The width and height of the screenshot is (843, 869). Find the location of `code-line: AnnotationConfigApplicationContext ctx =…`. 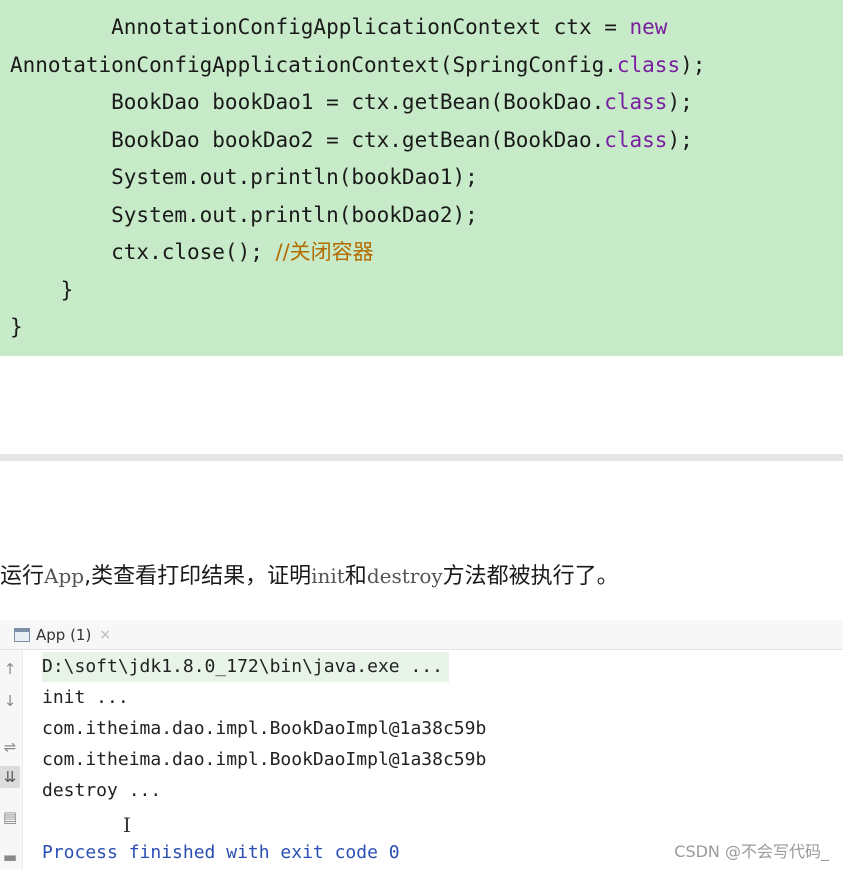

code-line: AnnotationConfigApplicationContext ctx =… is located at coordinates (339, 27).